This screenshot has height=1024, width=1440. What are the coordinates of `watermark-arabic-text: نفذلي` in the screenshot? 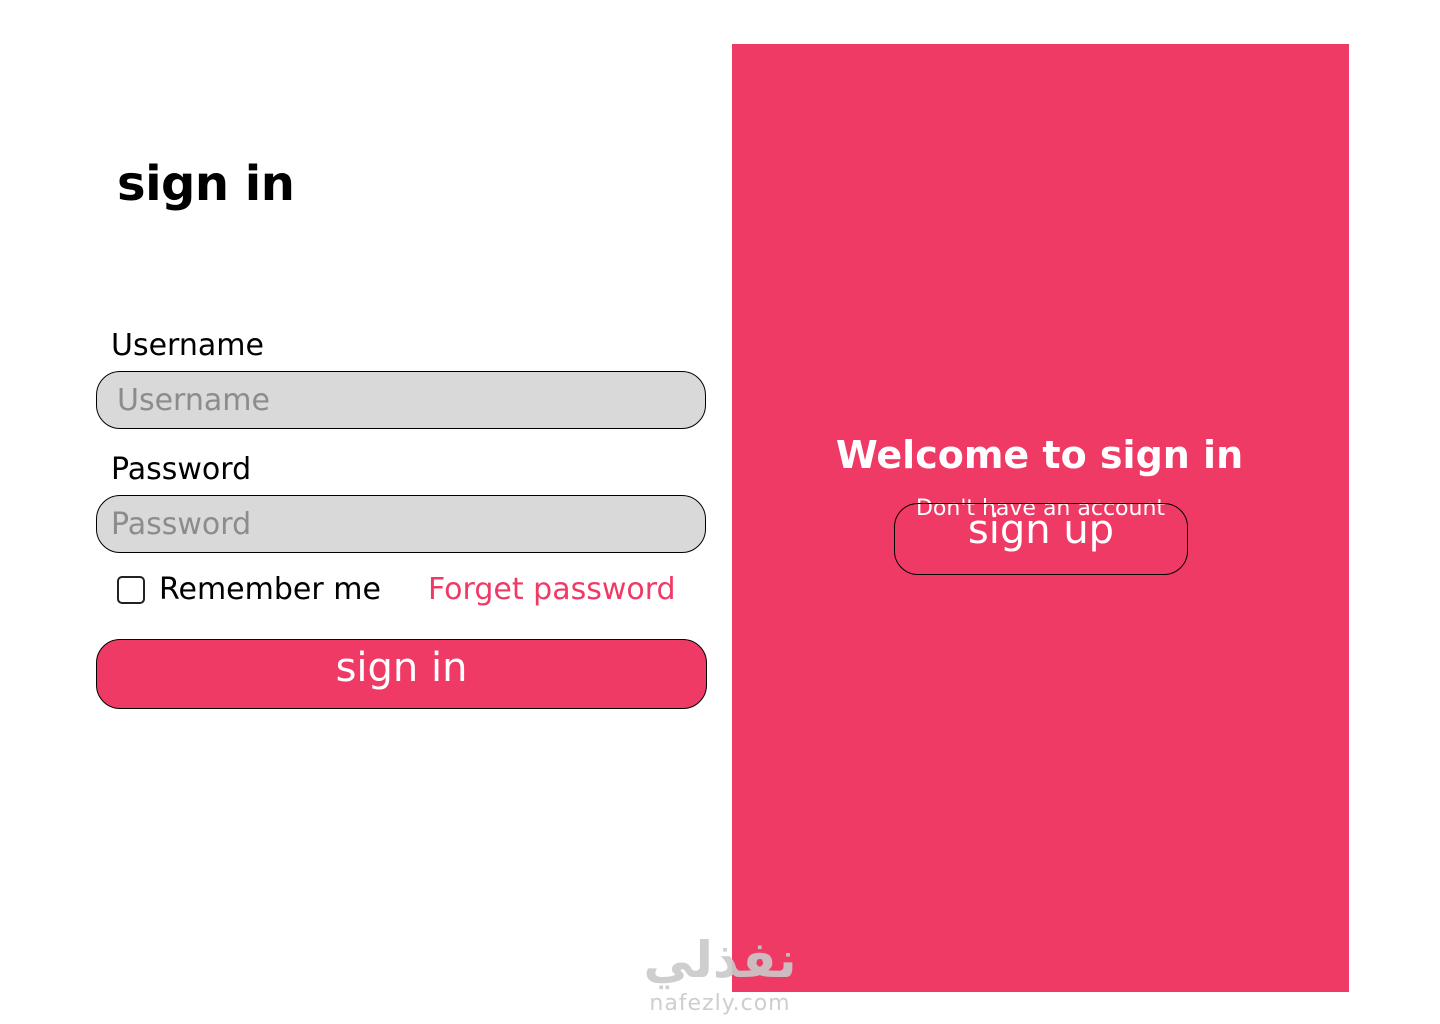 It's located at (720, 960).